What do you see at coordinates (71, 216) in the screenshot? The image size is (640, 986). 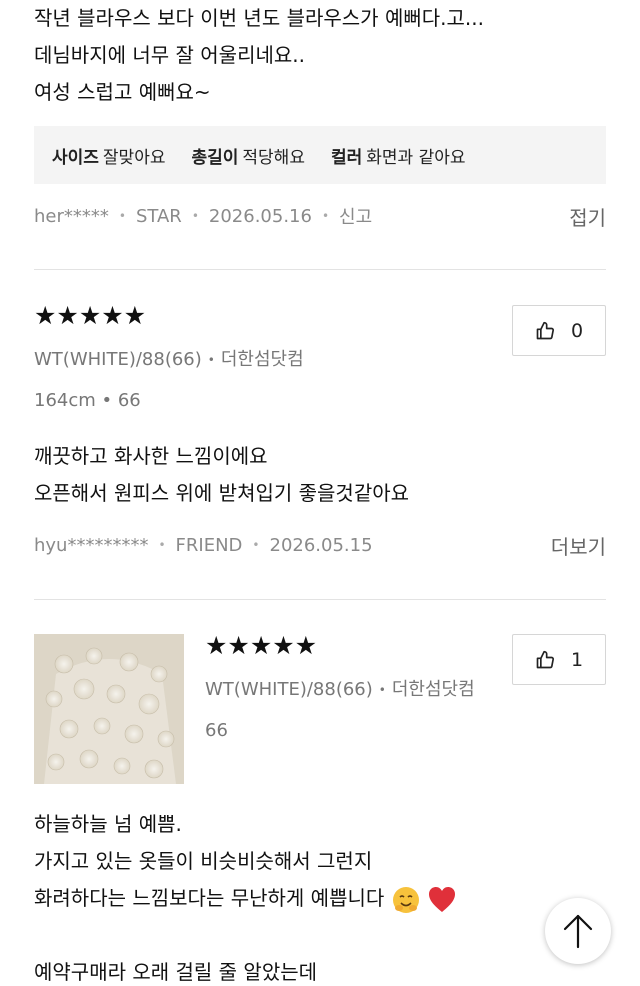 I see `reviewer-id: her*****` at bounding box center [71, 216].